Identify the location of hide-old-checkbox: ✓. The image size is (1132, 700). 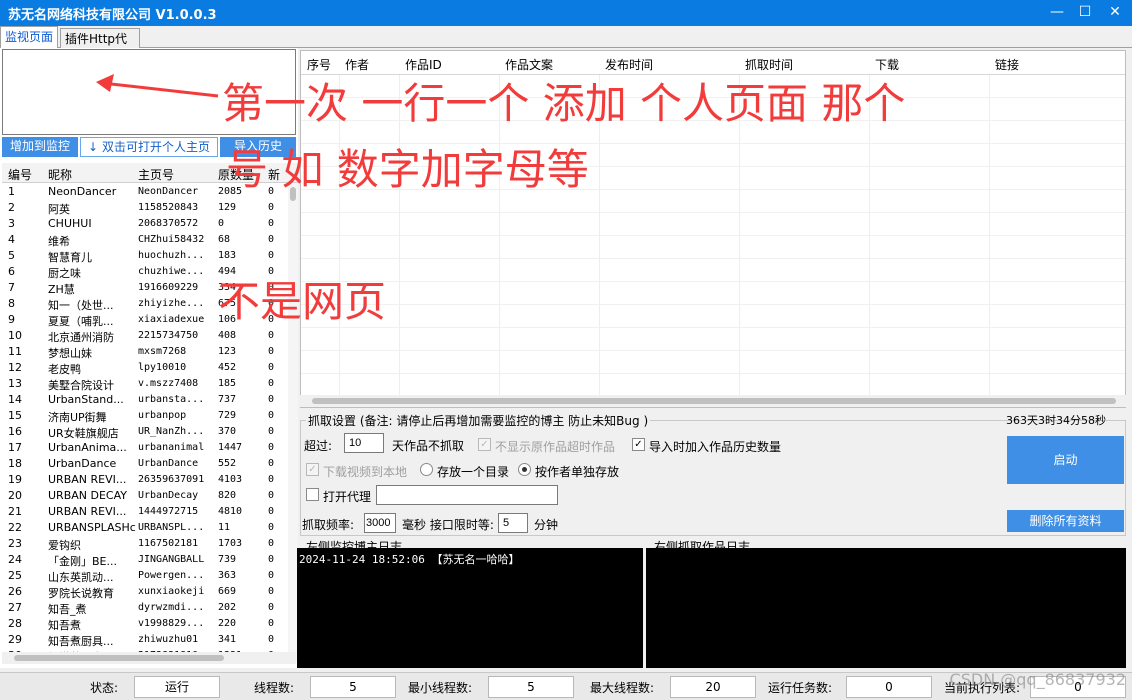
(484, 444).